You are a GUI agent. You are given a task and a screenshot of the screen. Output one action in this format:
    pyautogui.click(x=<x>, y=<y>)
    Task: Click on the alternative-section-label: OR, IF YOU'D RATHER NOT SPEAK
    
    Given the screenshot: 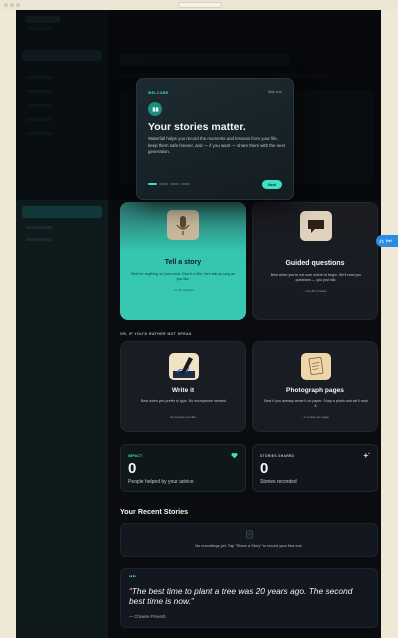 What is the action you would take?
    pyautogui.click(x=156, y=334)
    